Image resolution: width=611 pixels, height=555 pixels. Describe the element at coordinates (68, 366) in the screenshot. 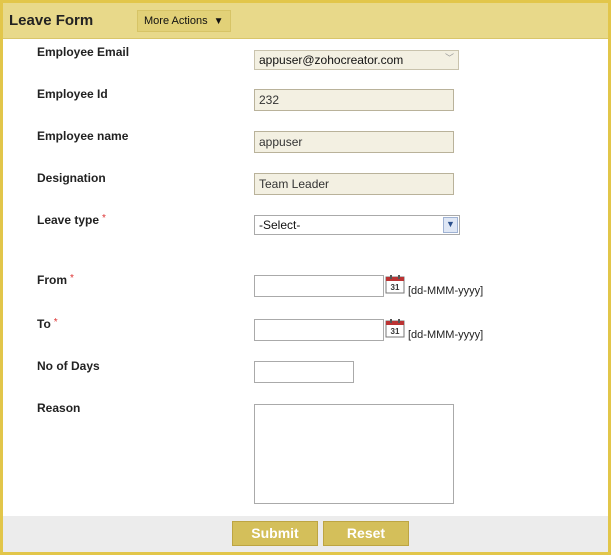

I see `no-of-days-label: No of Days` at that location.